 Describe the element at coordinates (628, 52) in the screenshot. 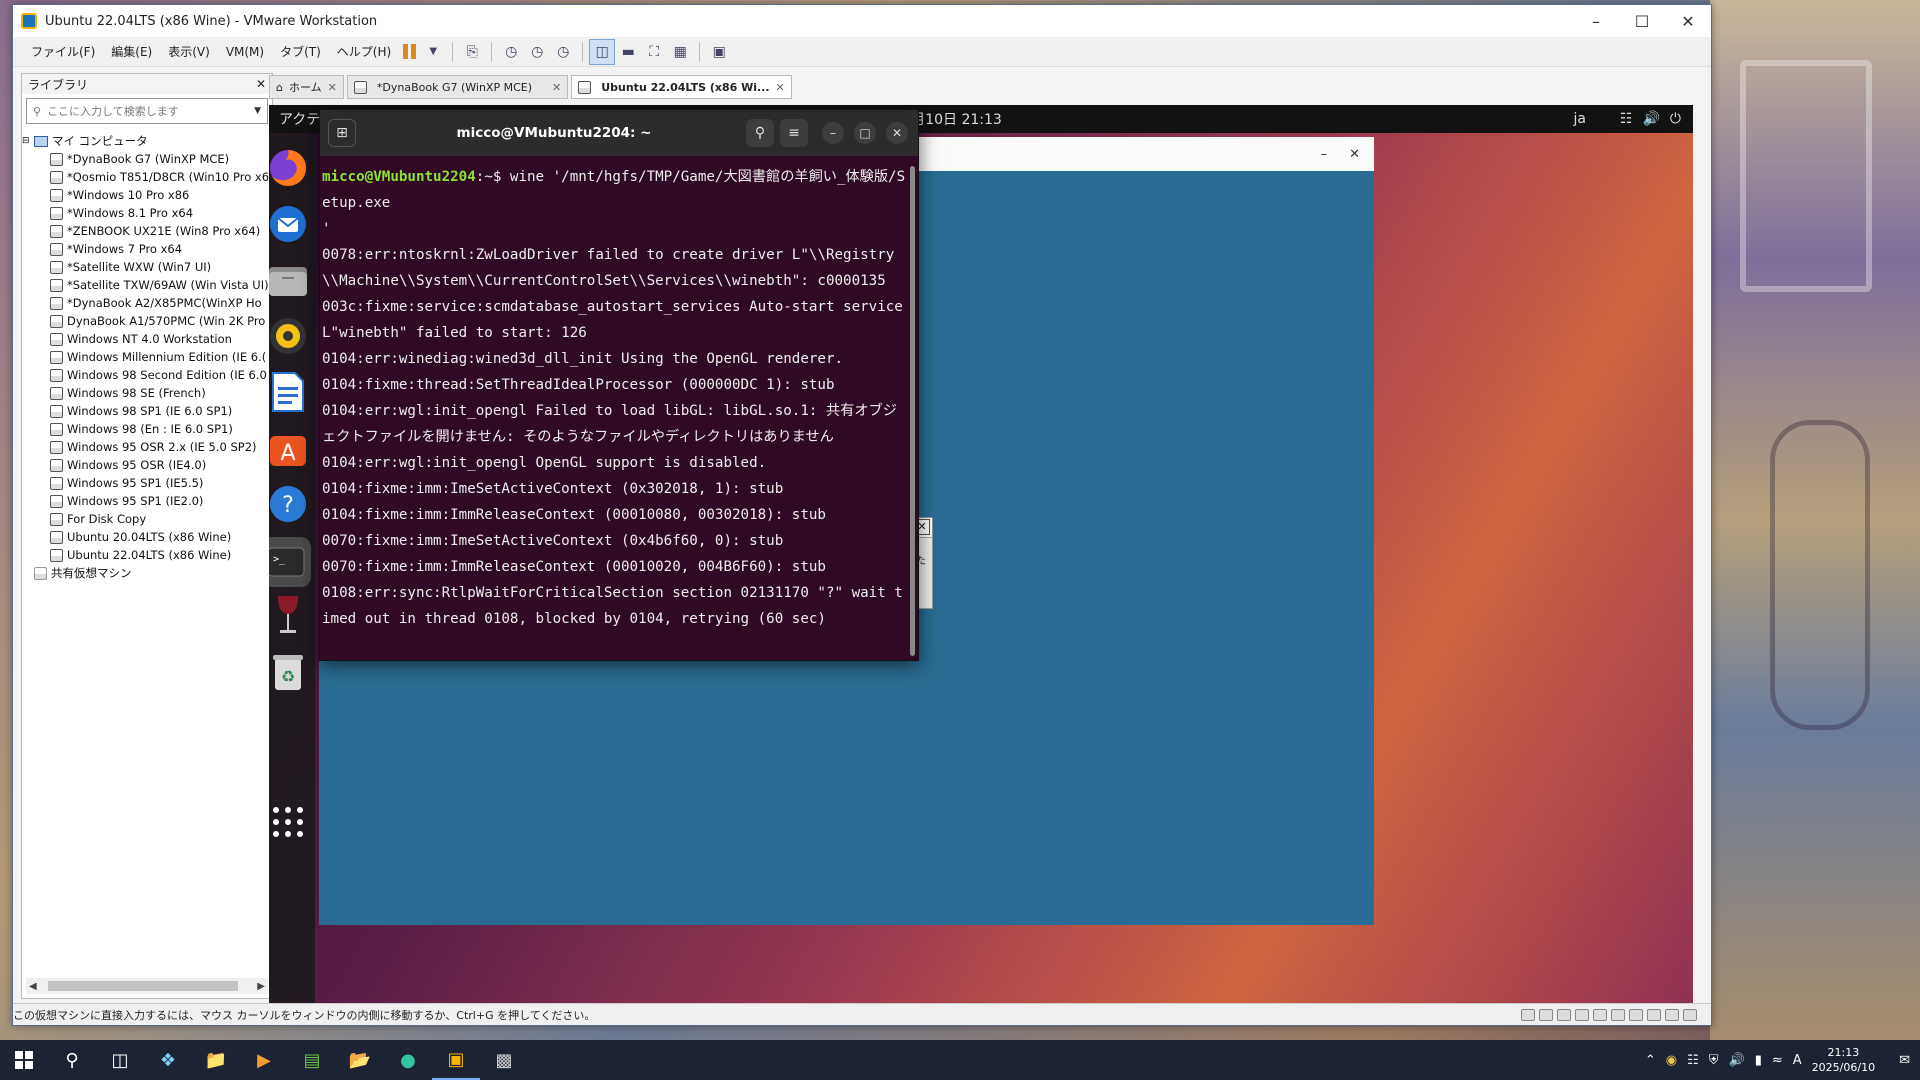

I see `thumbnail-bar-icon: ▬` at that location.